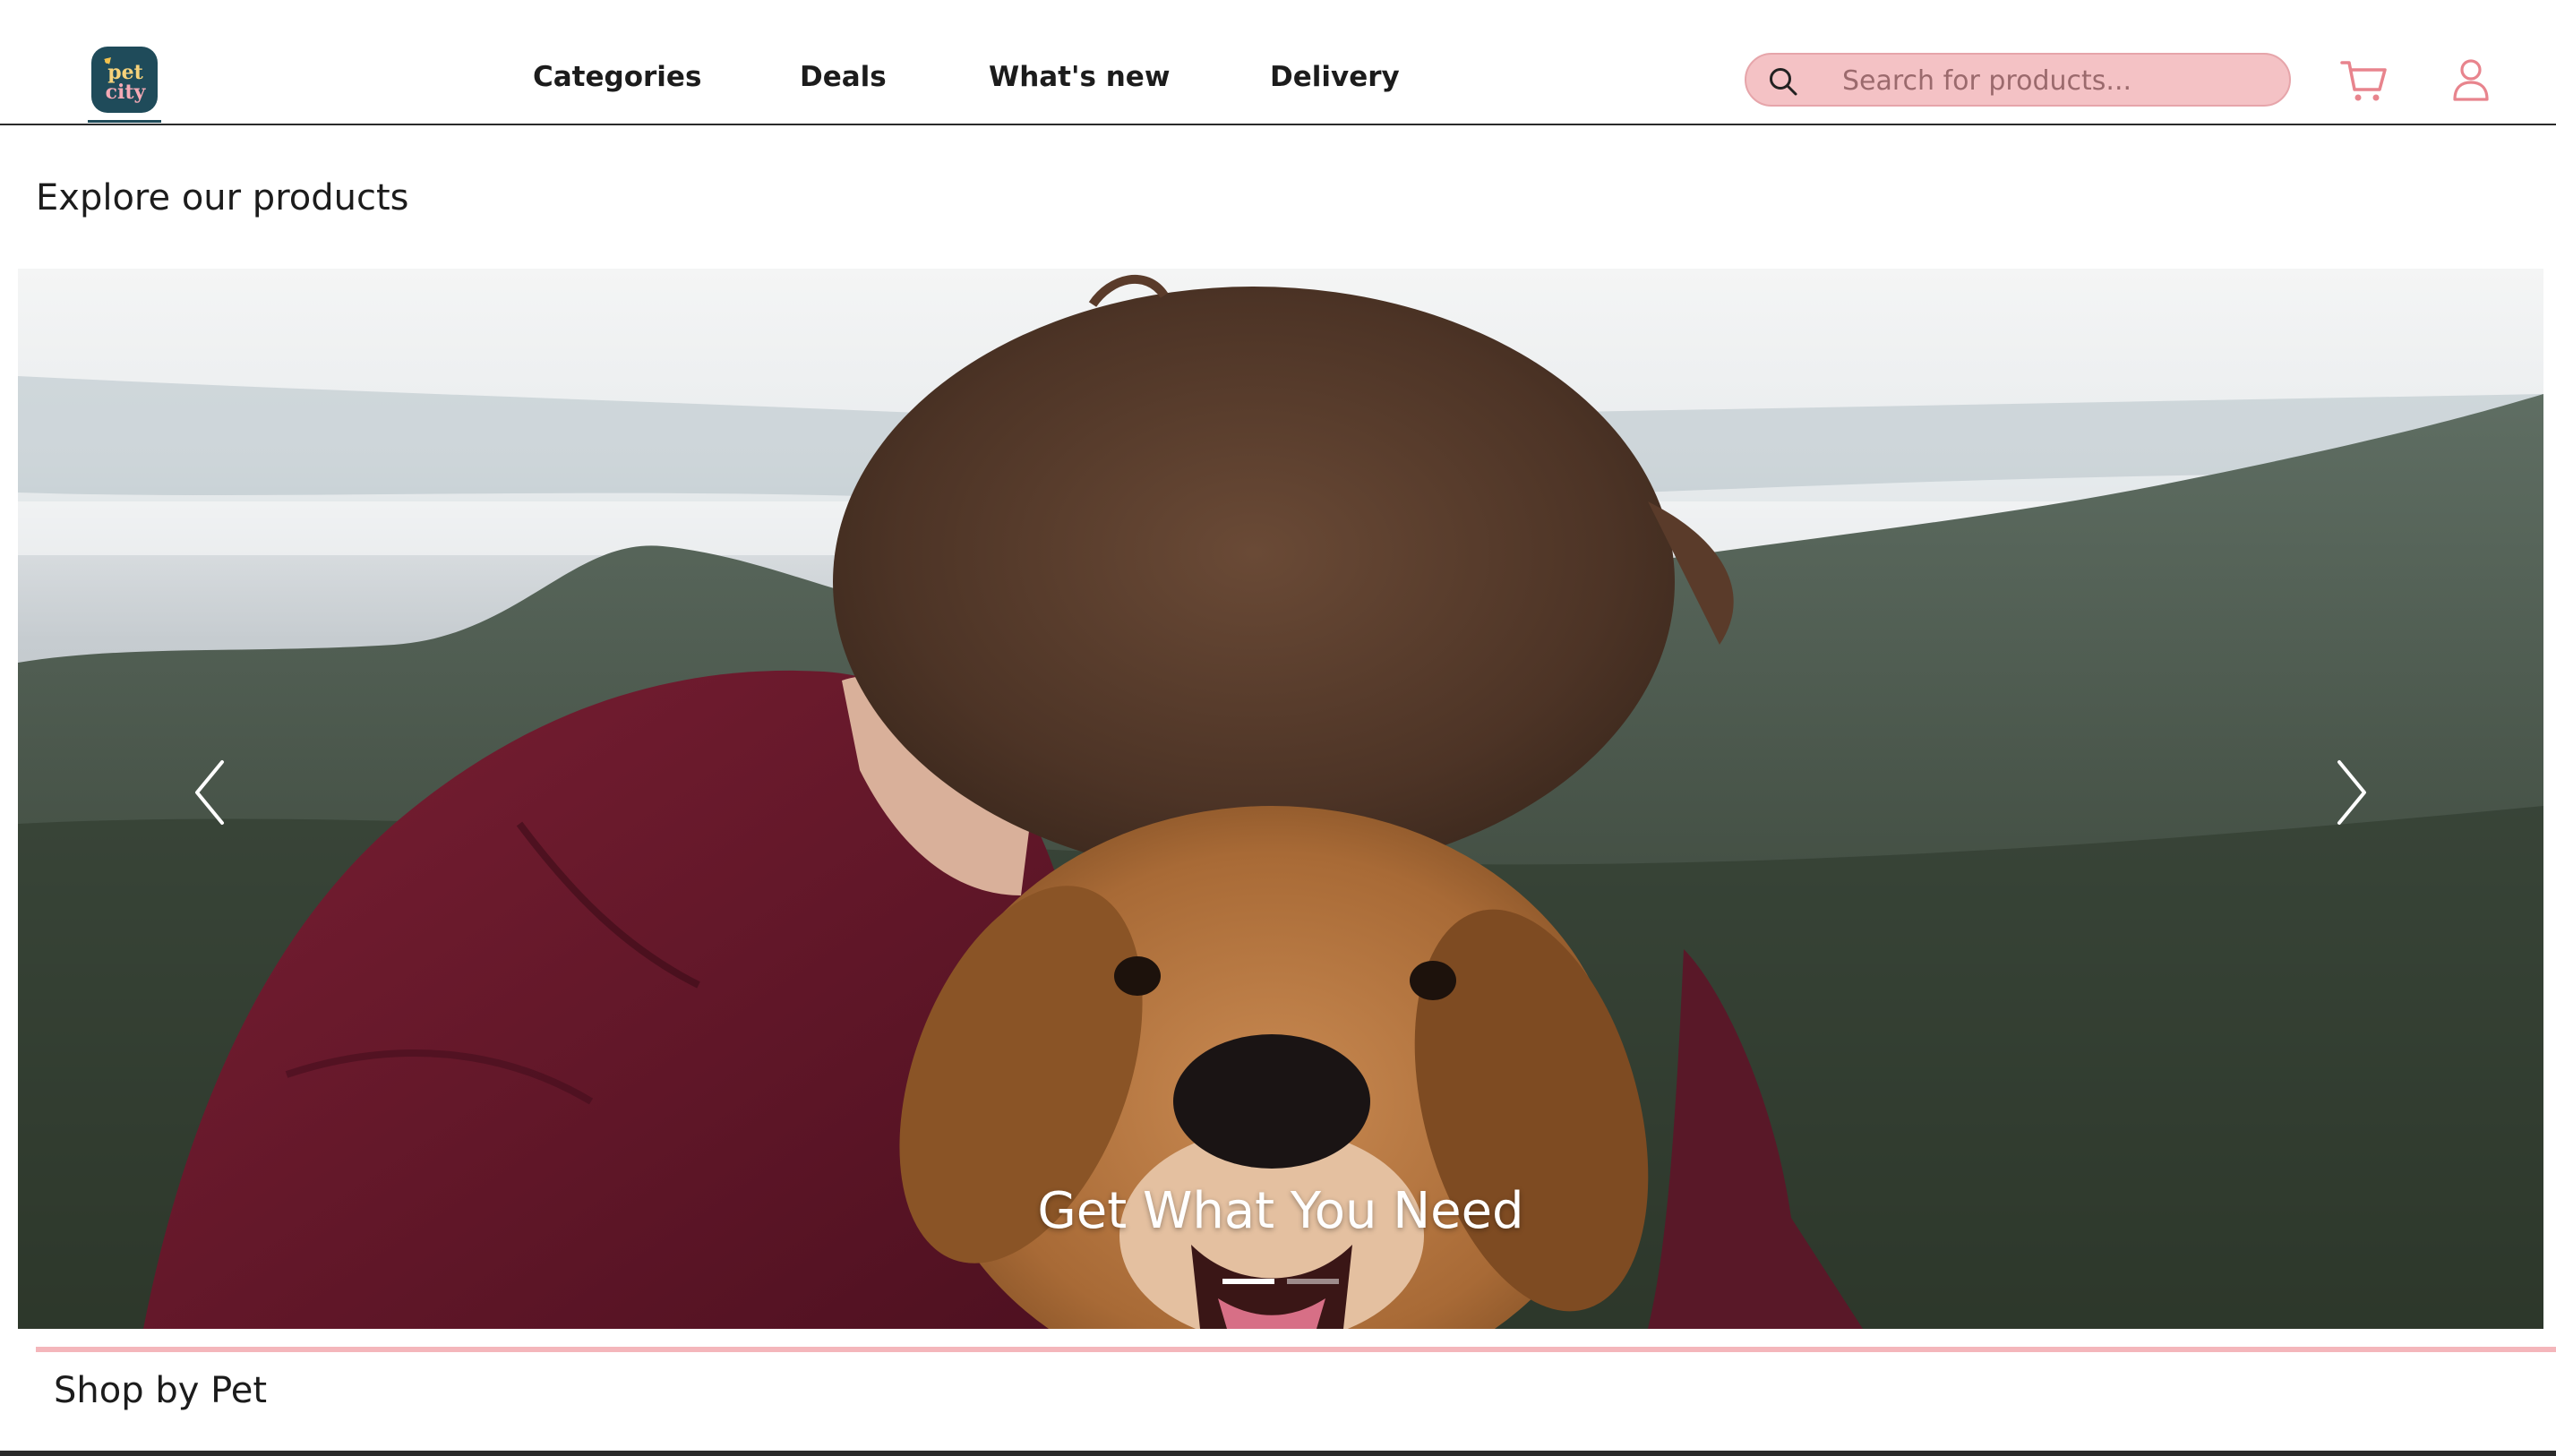 The width and height of the screenshot is (2556, 1456). What do you see at coordinates (222, 197) in the screenshot?
I see `section-title: Explore our products` at bounding box center [222, 197].